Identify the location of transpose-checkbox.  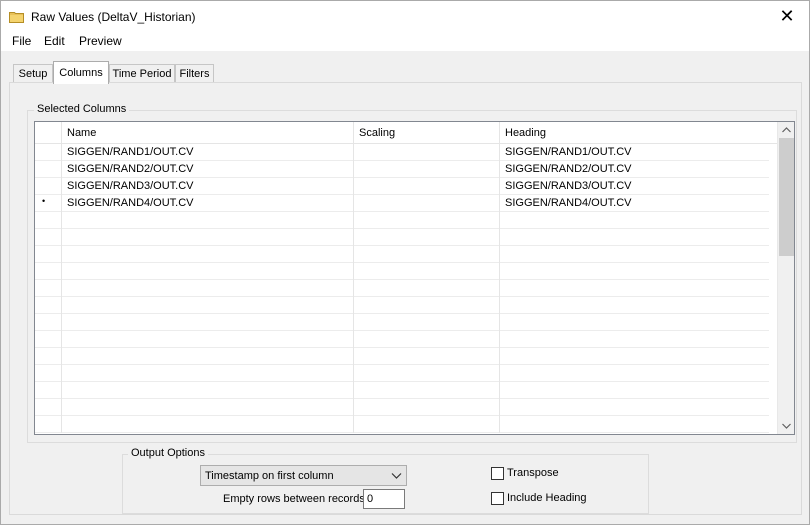
(497, 473).